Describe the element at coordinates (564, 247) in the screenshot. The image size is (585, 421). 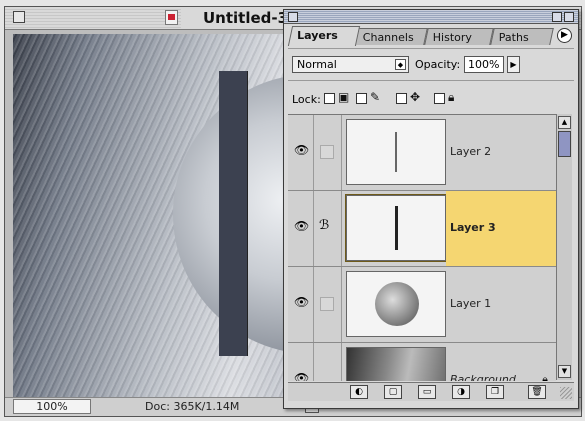
I see `layers-scrollbar: ▲ ▼` at that location.